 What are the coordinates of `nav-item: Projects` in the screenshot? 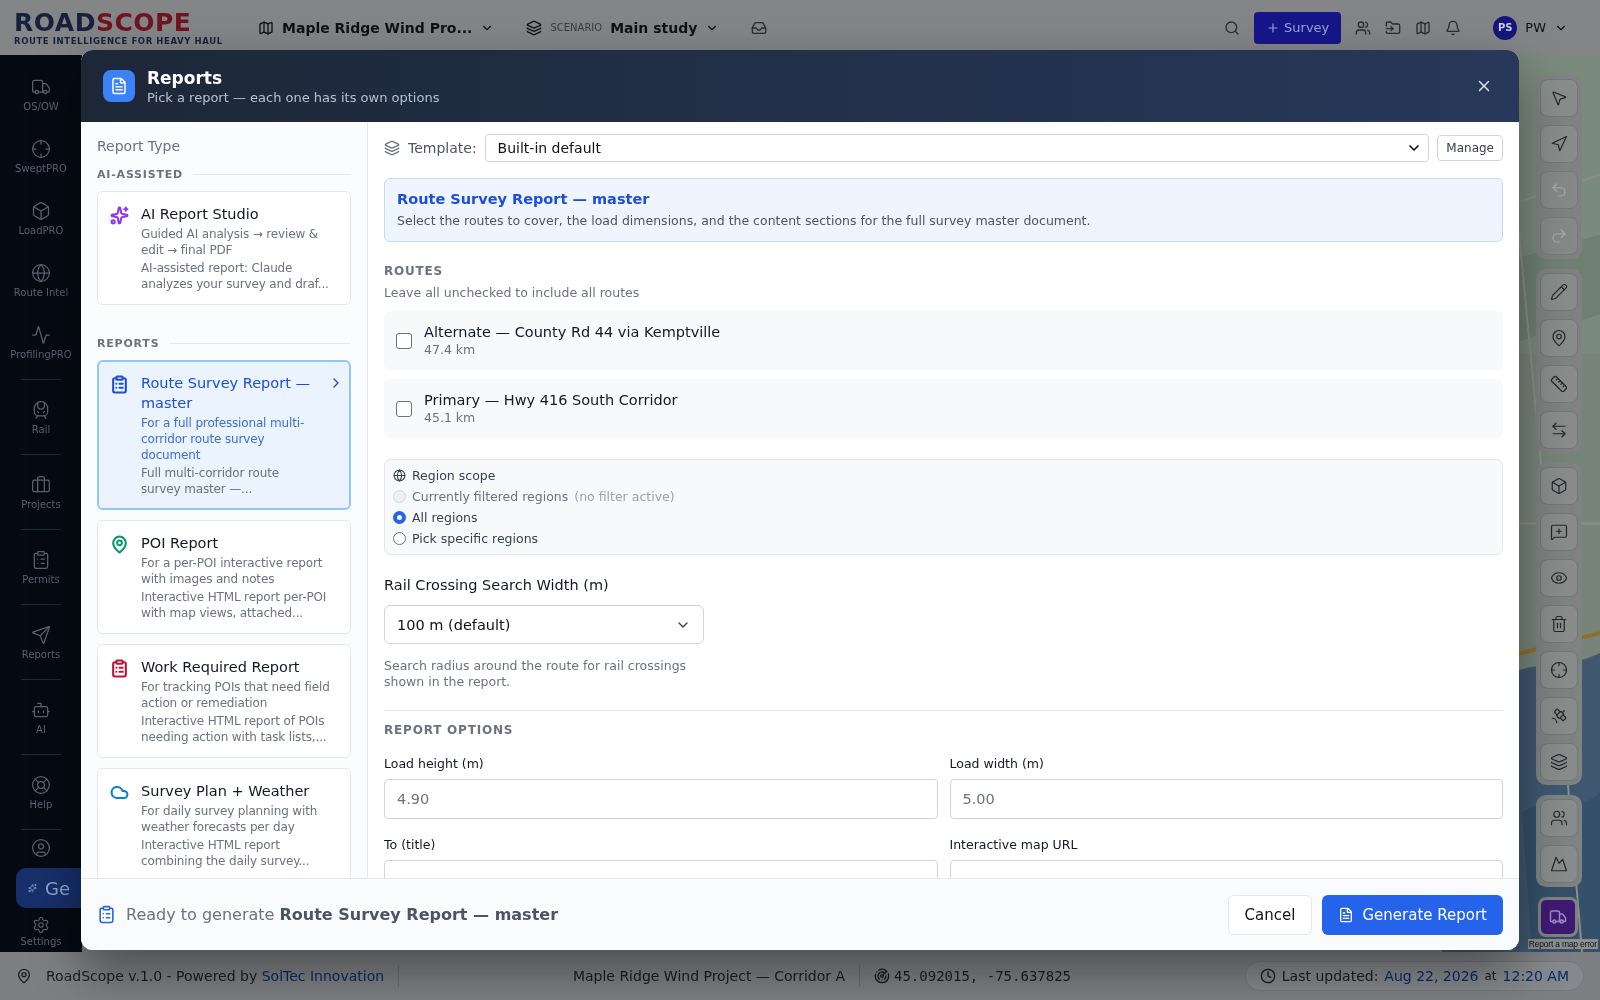 It's located at (41, 492).